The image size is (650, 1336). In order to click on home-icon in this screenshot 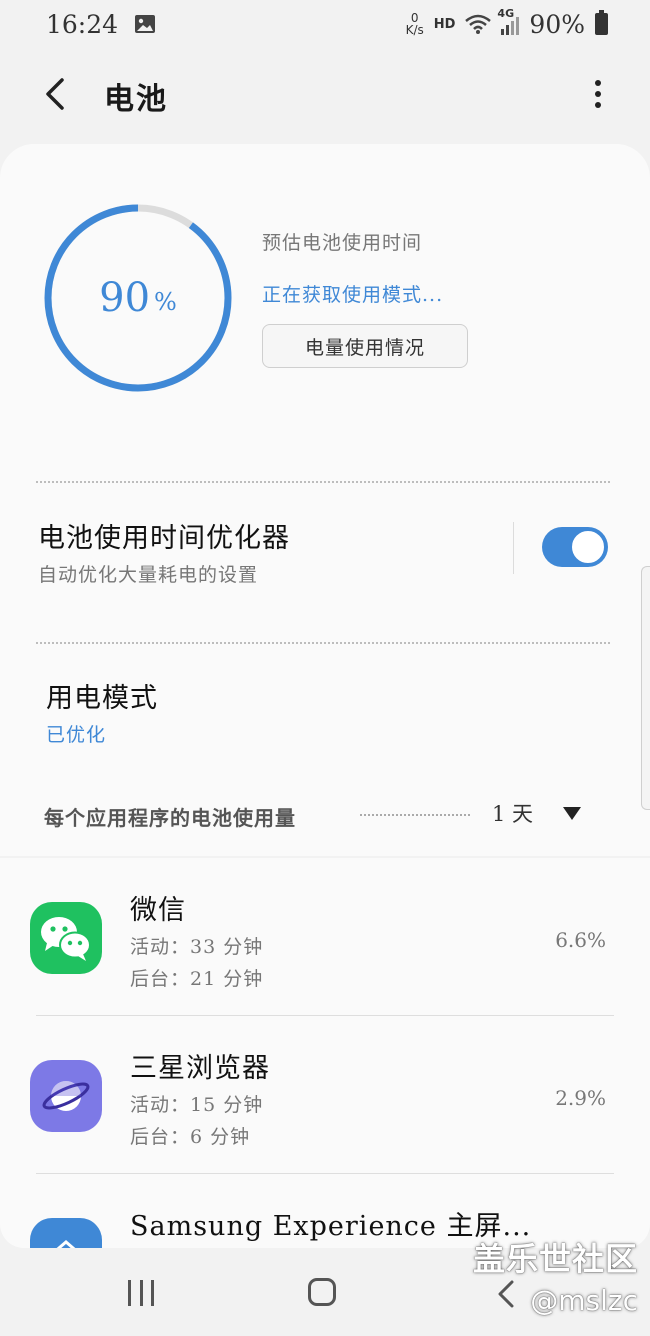, I will do `click(66, 1233)`.